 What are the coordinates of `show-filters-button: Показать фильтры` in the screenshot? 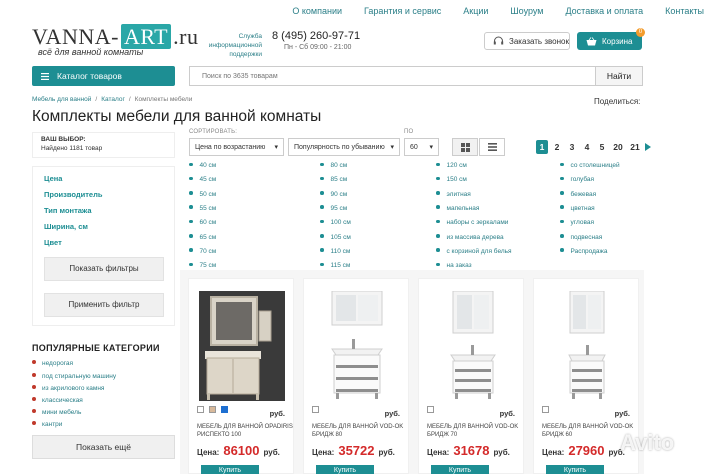 It's located at (104, 269).